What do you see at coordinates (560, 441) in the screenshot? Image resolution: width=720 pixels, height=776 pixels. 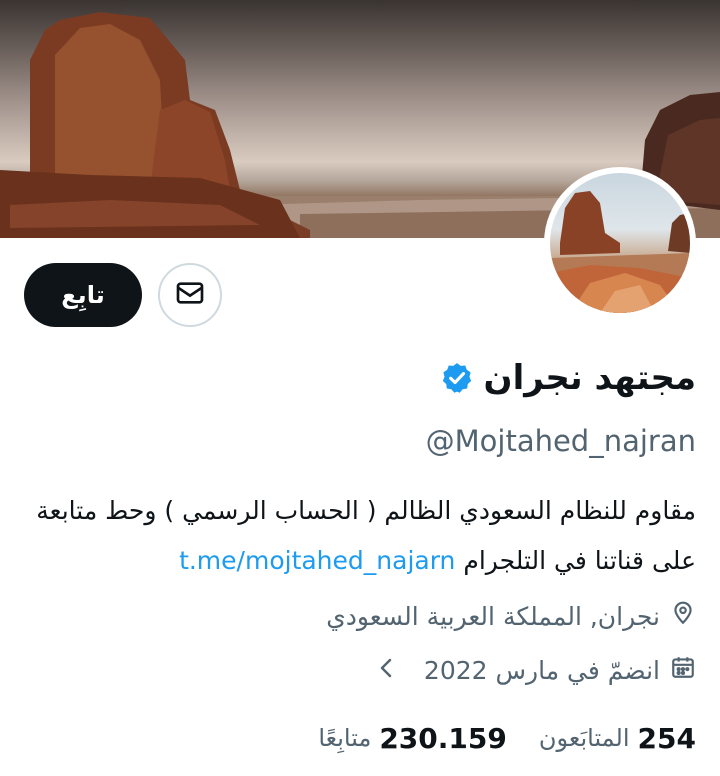 I see `user-handle: @Mojtahed_najran` at bounding box center [560, 441].